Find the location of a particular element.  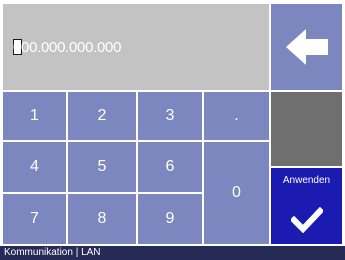

status-text: Kommunikation | LAN is located at coordinates (52, 252).